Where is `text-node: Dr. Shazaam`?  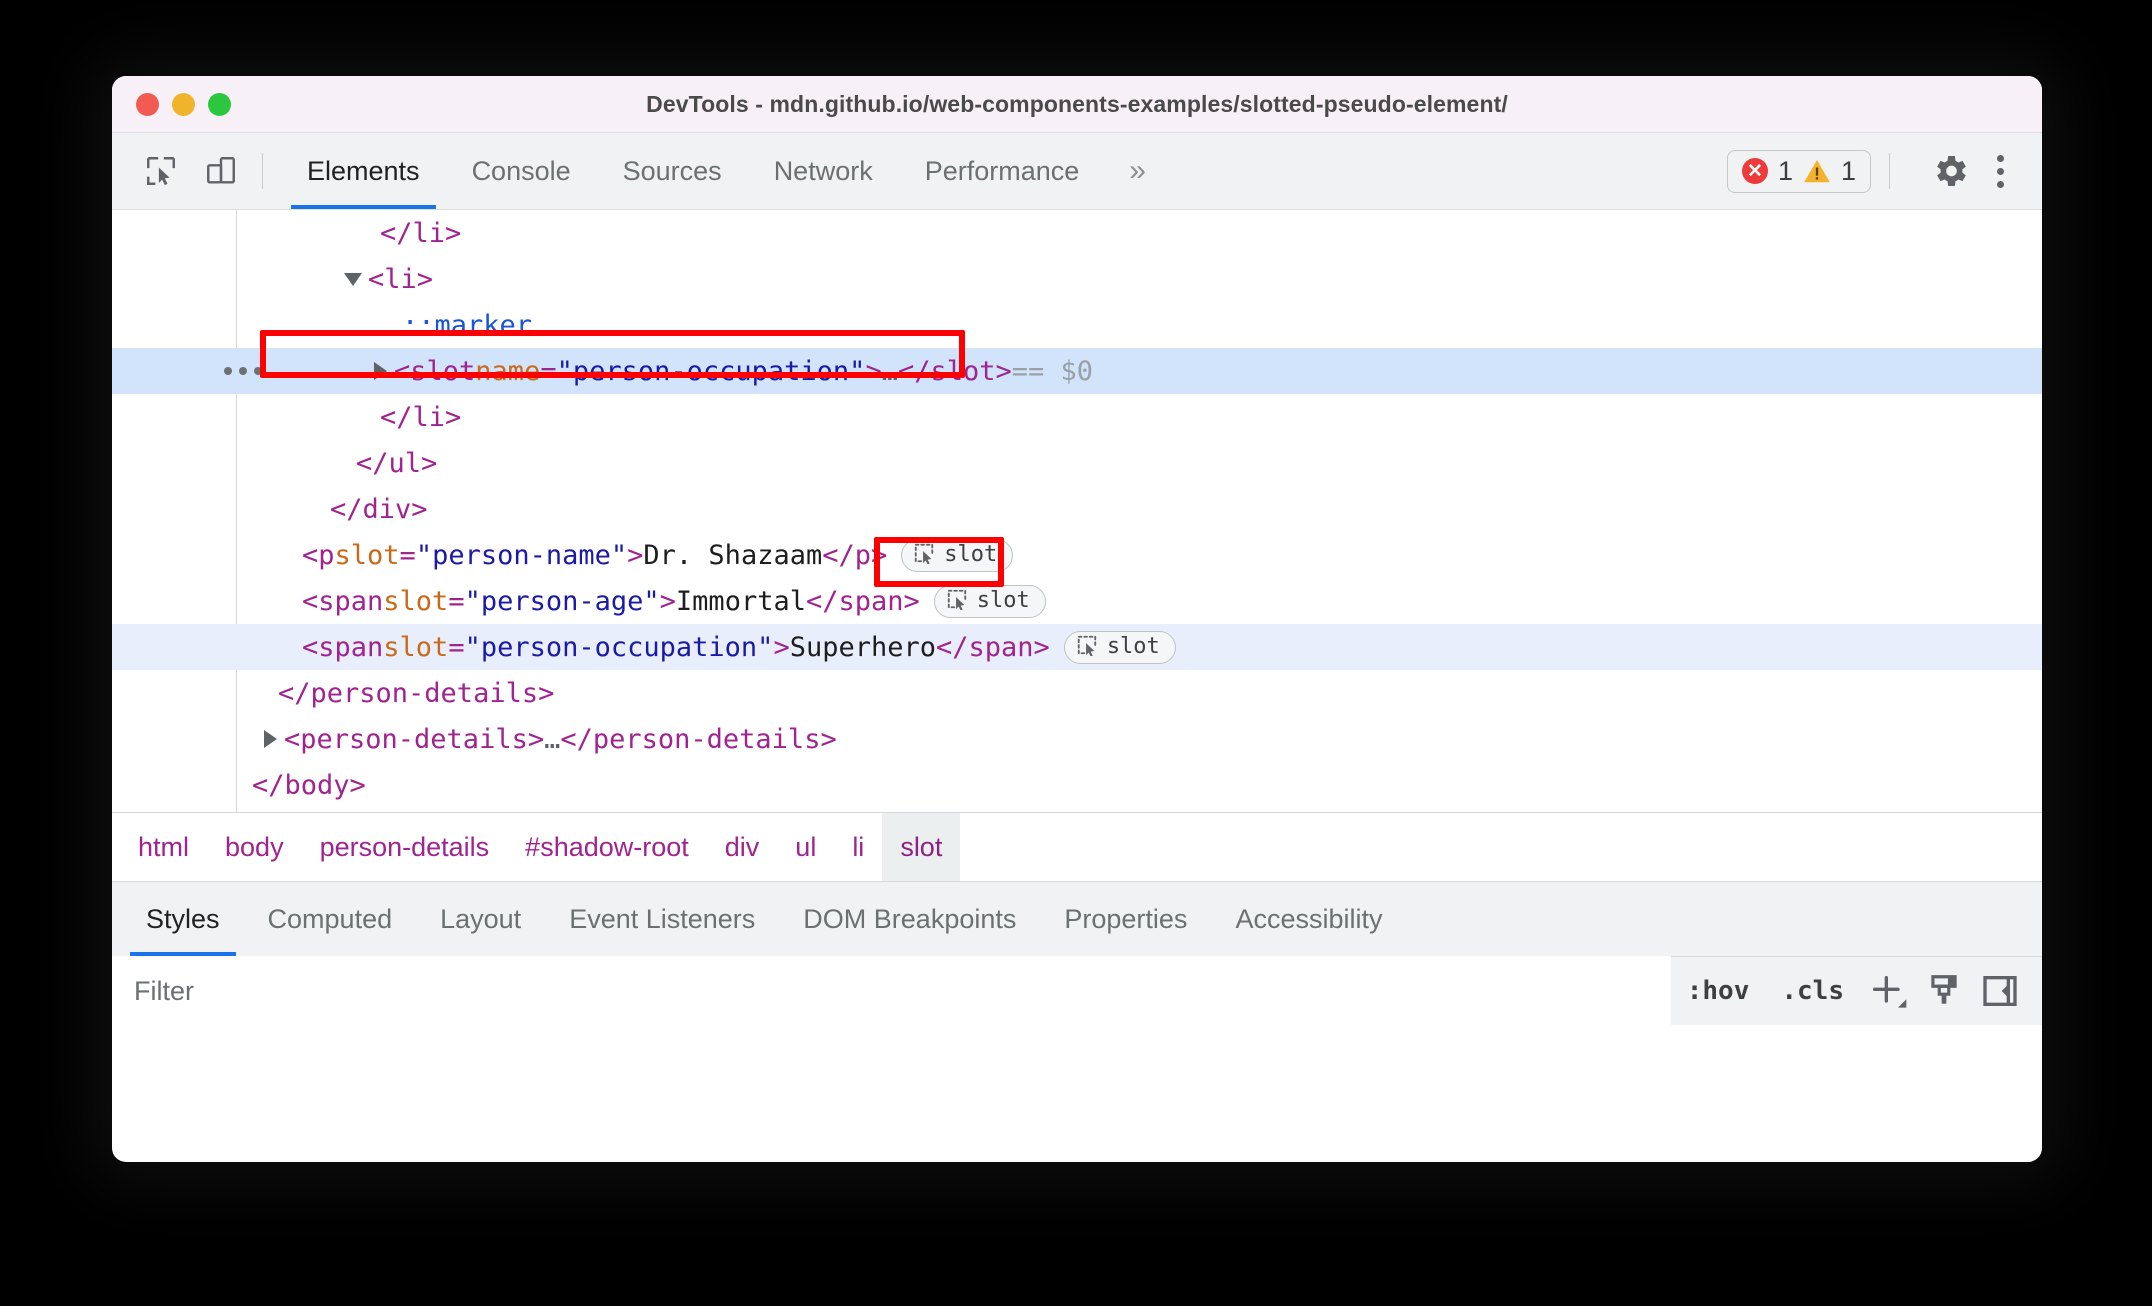
text-node: Dr. Shazaam is located at coordinates (732, 555).